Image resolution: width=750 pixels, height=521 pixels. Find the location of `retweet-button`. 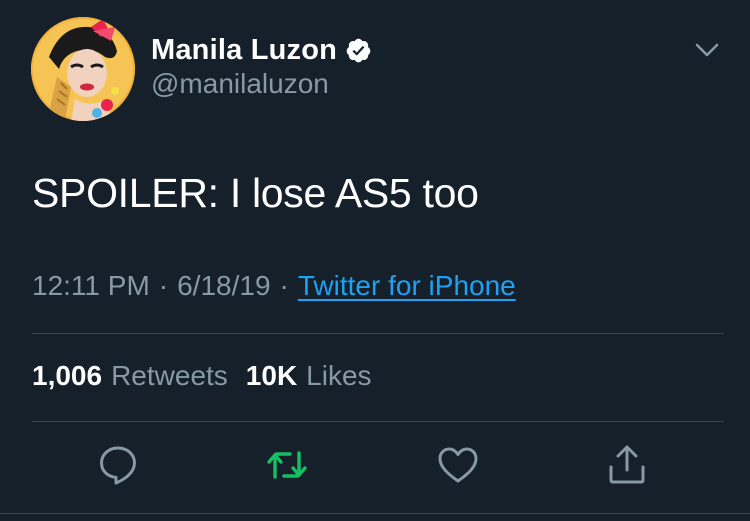

retweet-button is located at coordinates (287, 465).